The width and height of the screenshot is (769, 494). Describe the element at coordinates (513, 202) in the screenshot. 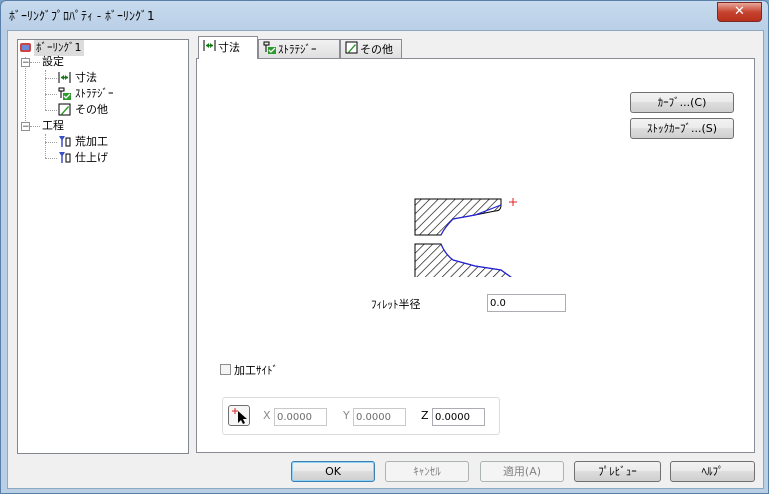

I see `start-point-marker` at that location.